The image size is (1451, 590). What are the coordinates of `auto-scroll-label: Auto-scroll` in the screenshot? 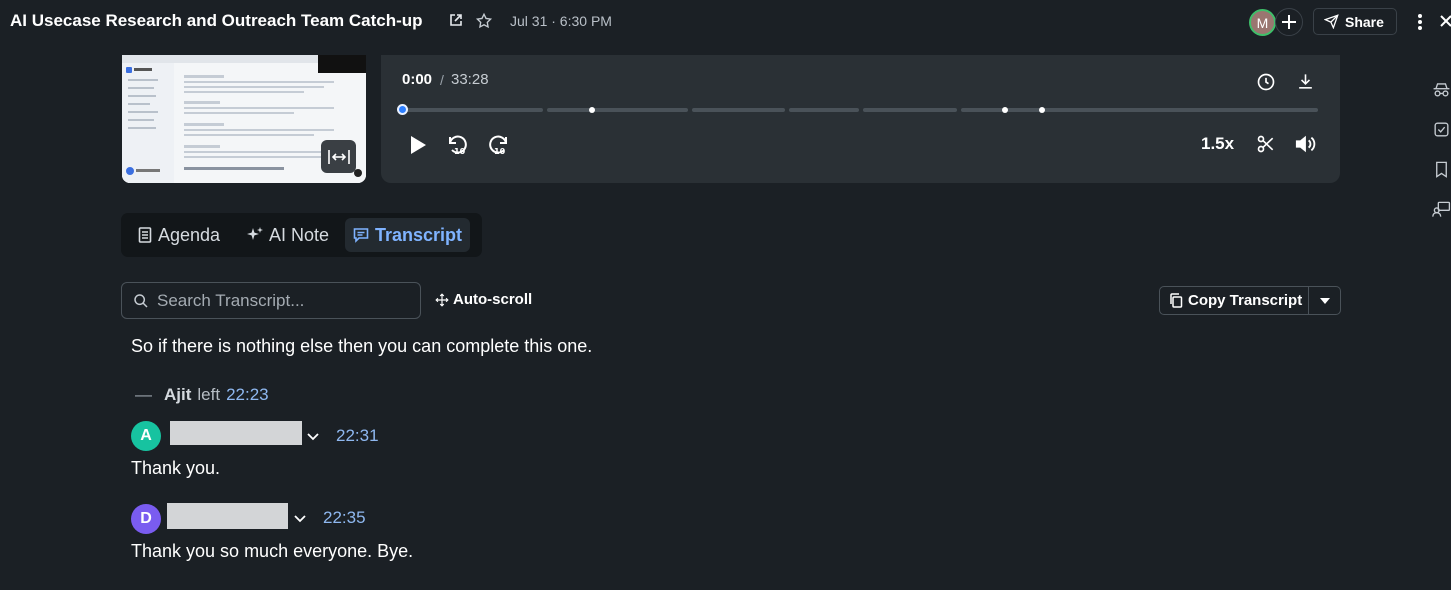 It's located at (493, 299).